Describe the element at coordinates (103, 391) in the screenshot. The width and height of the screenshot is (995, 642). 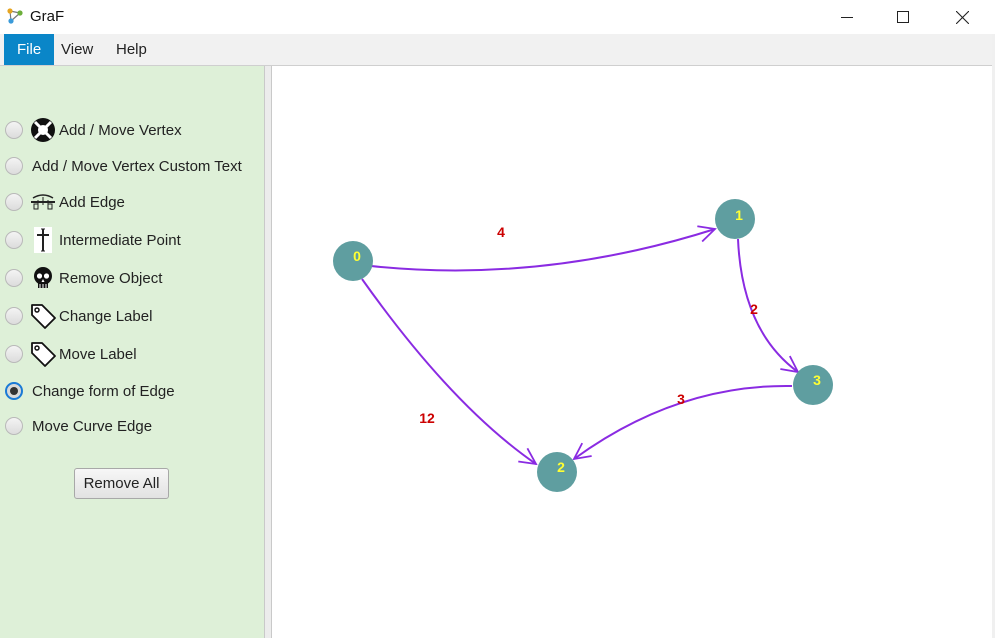
I see `tool-label: Change form of Edge` at that location.